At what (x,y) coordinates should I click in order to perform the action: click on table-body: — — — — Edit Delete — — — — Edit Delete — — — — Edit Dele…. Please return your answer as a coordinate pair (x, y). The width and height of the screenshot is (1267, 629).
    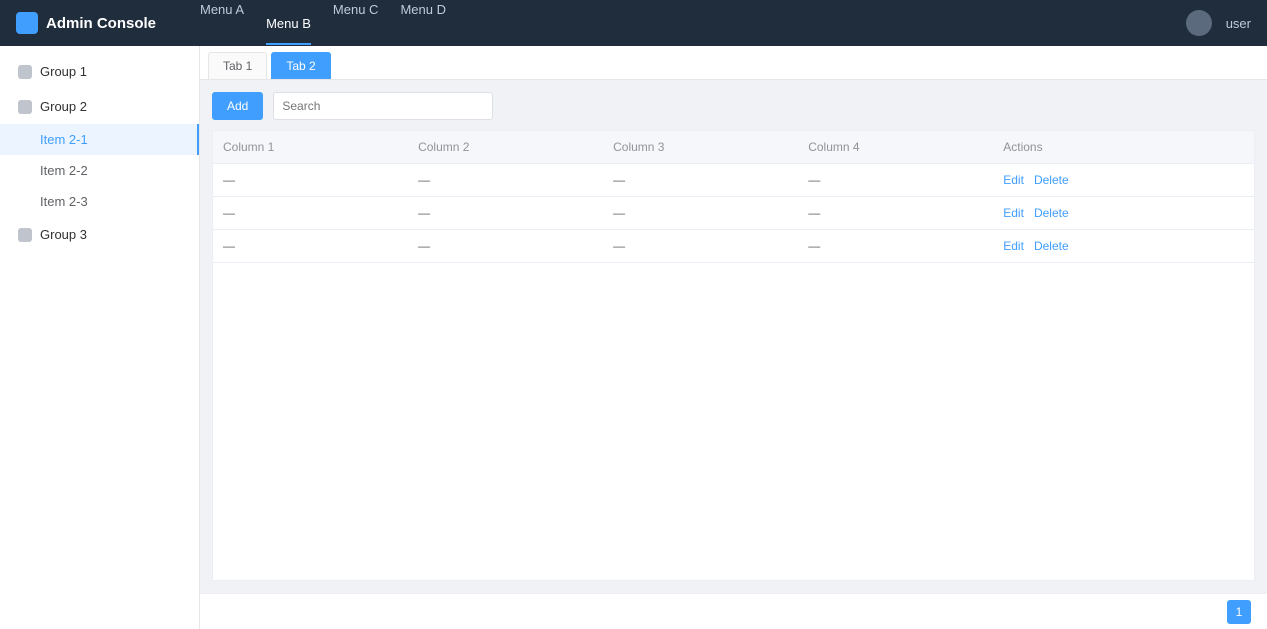
    Looking at the image, I should click on (733, 213).